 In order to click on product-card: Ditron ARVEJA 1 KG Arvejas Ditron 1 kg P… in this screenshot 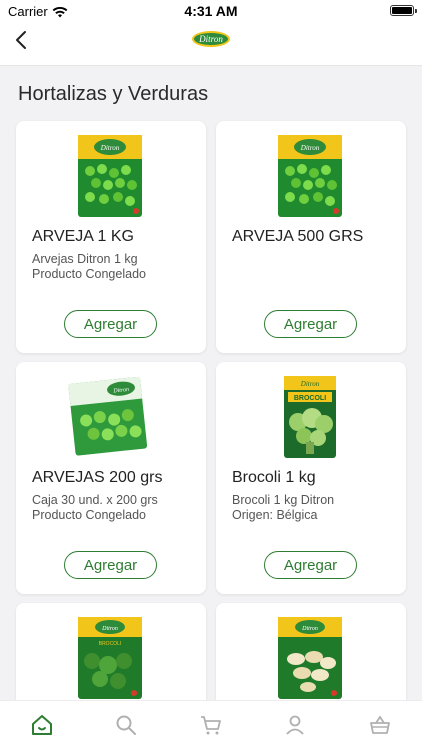, I will do `click(111, 237)`.